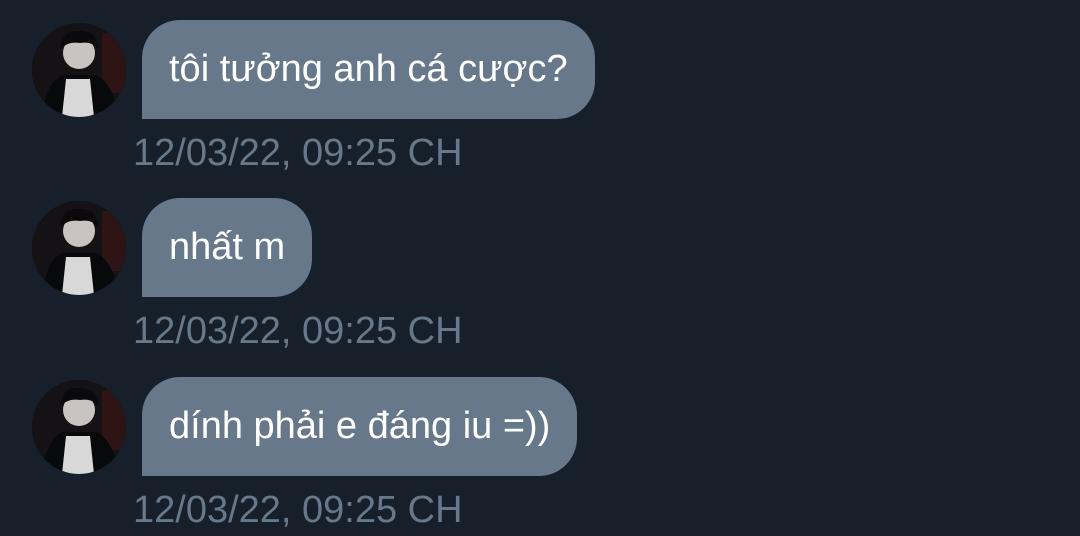  Describe the element at coordinates (368, 69) in the screenshot. I see `message-bubble: tôi tưởng anh cá cược?` at that location.